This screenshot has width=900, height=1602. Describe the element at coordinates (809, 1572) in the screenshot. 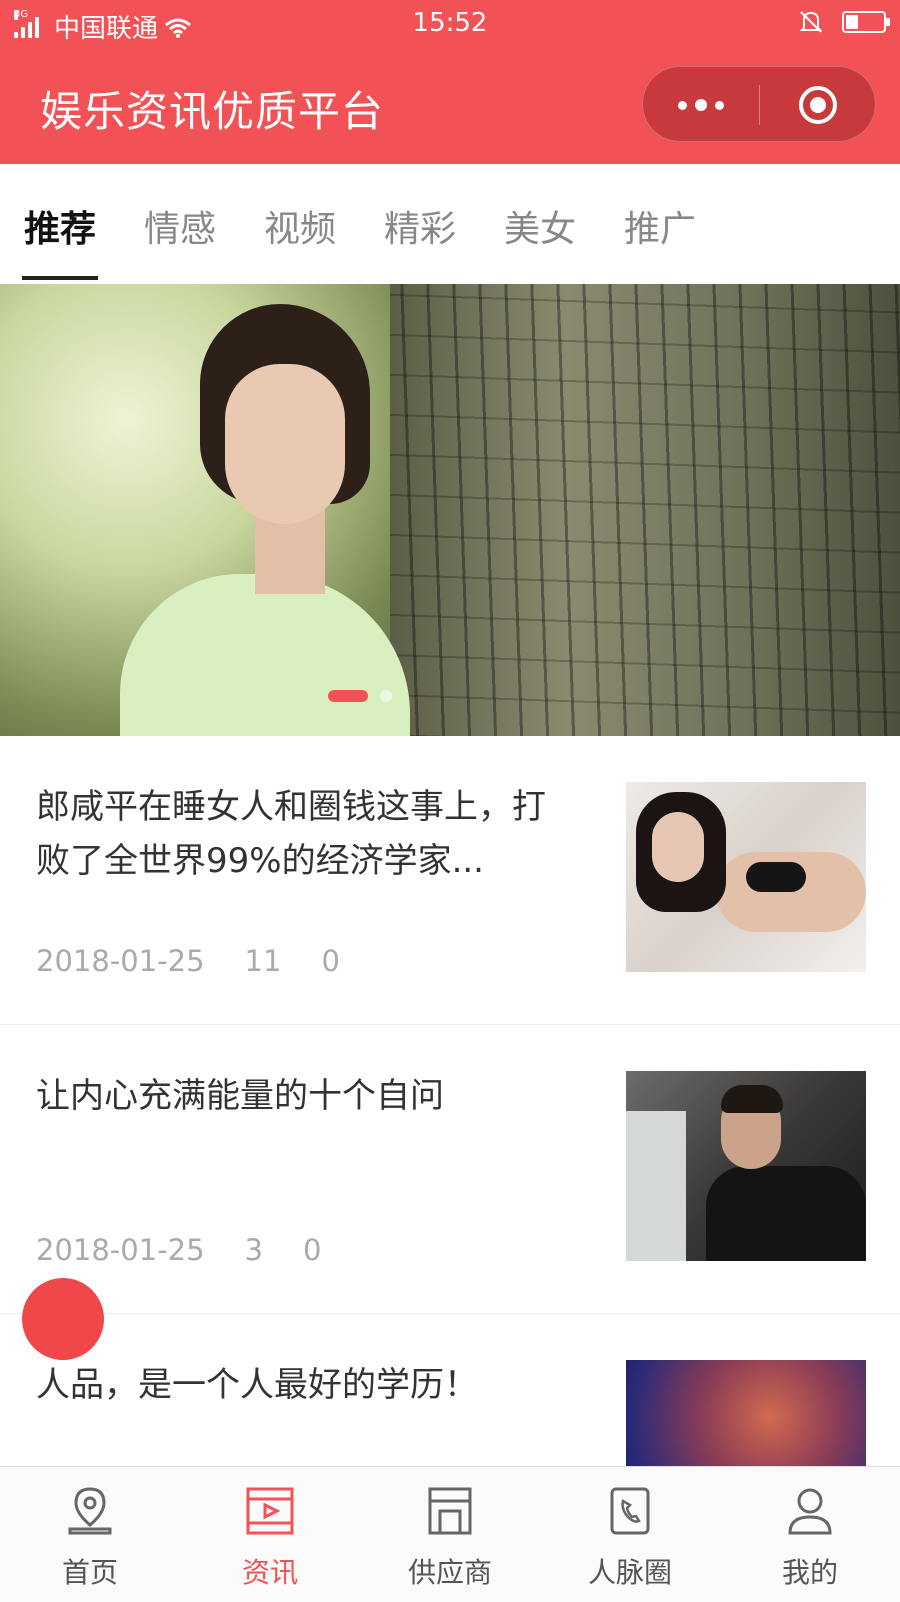

I see `nav-label: 我的` at that location.